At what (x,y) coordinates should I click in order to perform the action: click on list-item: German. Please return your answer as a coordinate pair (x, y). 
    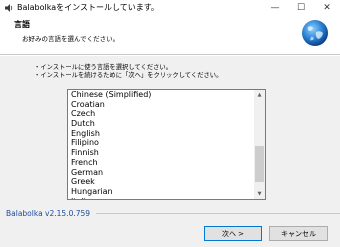
    Looking at the image, I should click on (161, 173).